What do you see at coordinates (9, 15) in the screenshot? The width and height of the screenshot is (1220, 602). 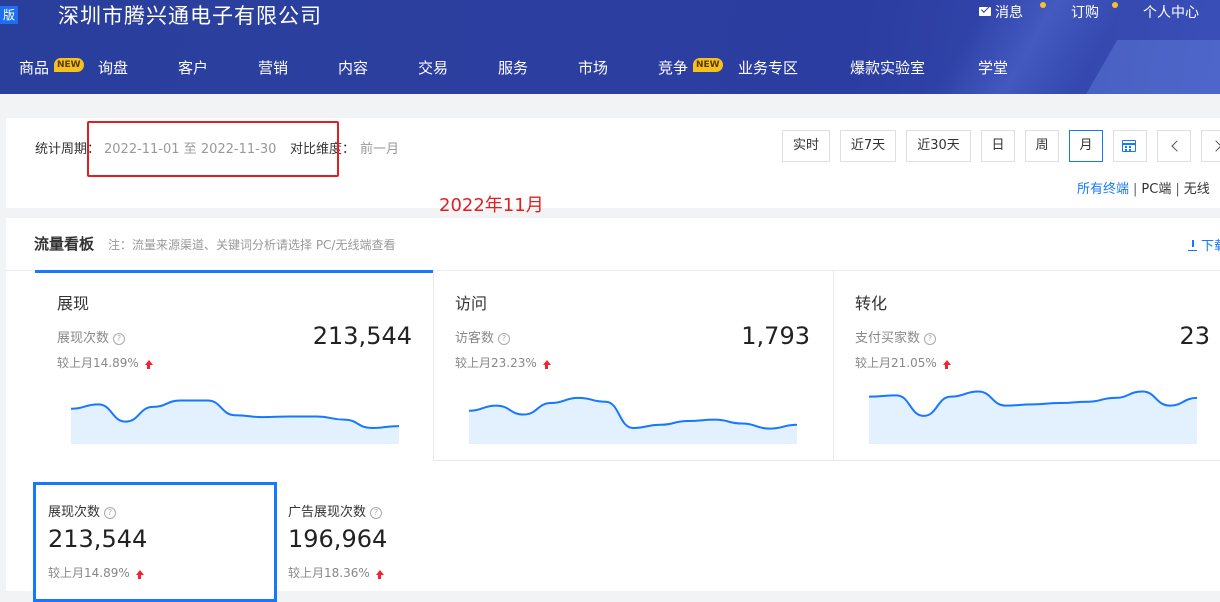 I see `version-tag: 版` at bounding box center [9, 15].